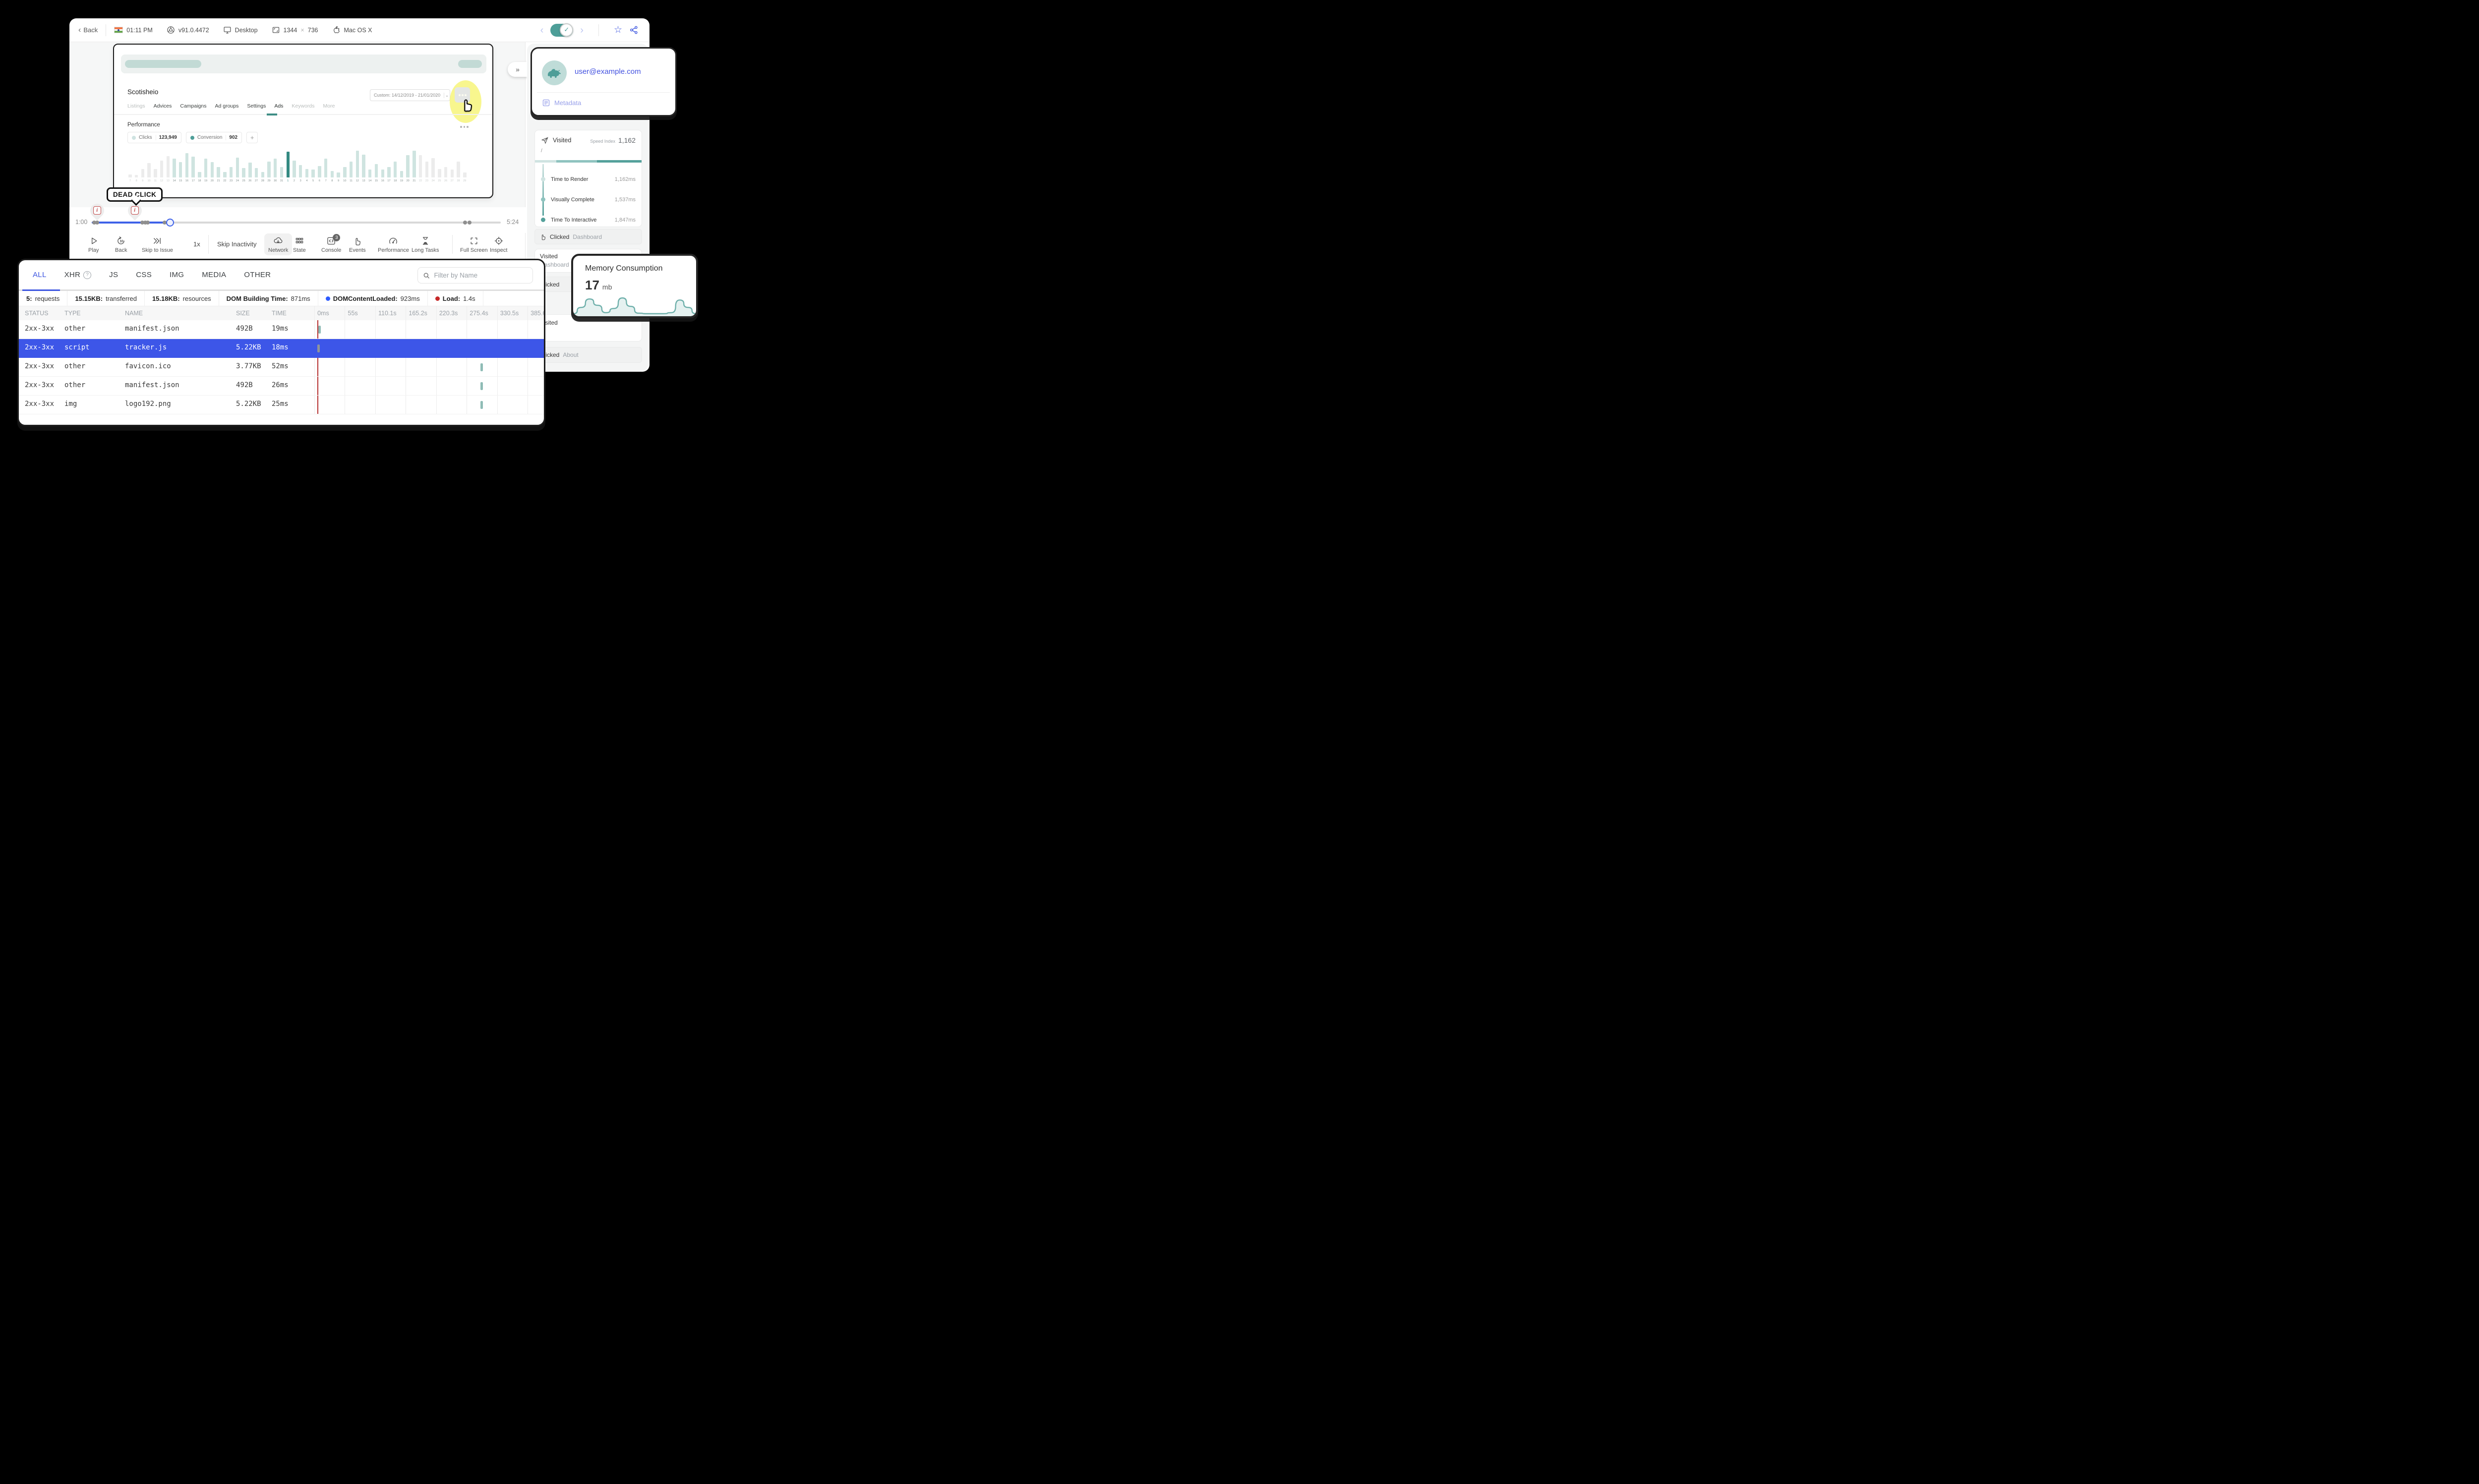  Describe the element at coordinates (88, 30) in the screenshot. I see `back-button: ‹ Back` at that location.